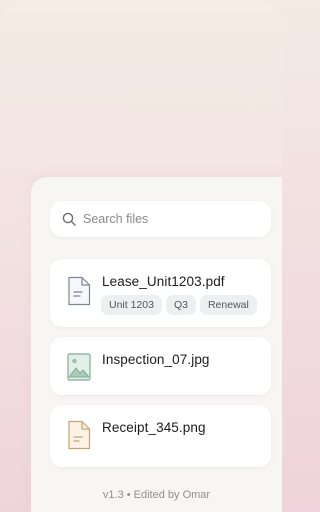  What do you see at coordinates (160, 293) in the screenshot?
I see `file-card-lease: Lease_Unit1203.pdf Unit 1203 Q3 Renewal` at bounding box center [160, 293].